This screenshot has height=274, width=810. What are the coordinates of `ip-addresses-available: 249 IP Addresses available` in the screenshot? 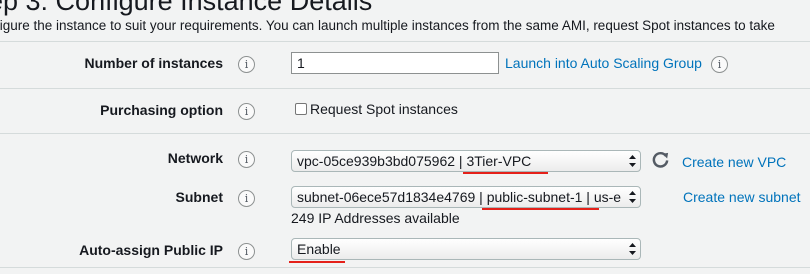 It's located at (375, 218).